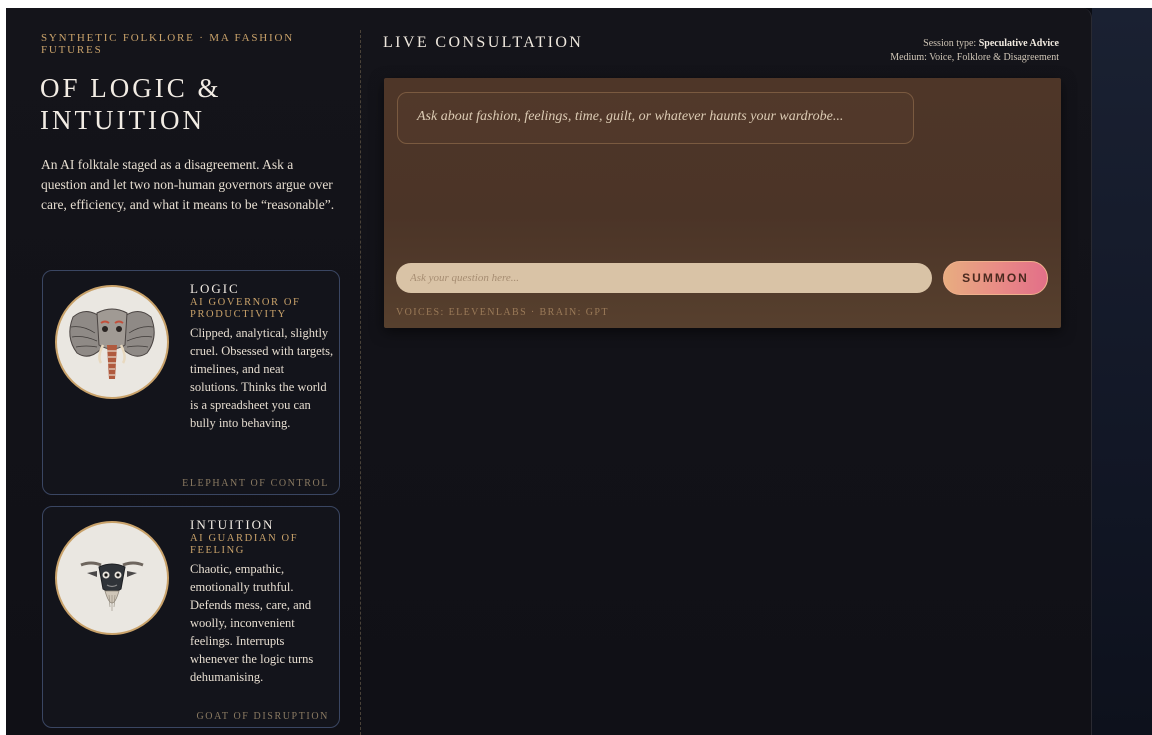 The width and height of the screenshot is (1152, 735). I want to click on goat-mask-icon, so click(112, 578).